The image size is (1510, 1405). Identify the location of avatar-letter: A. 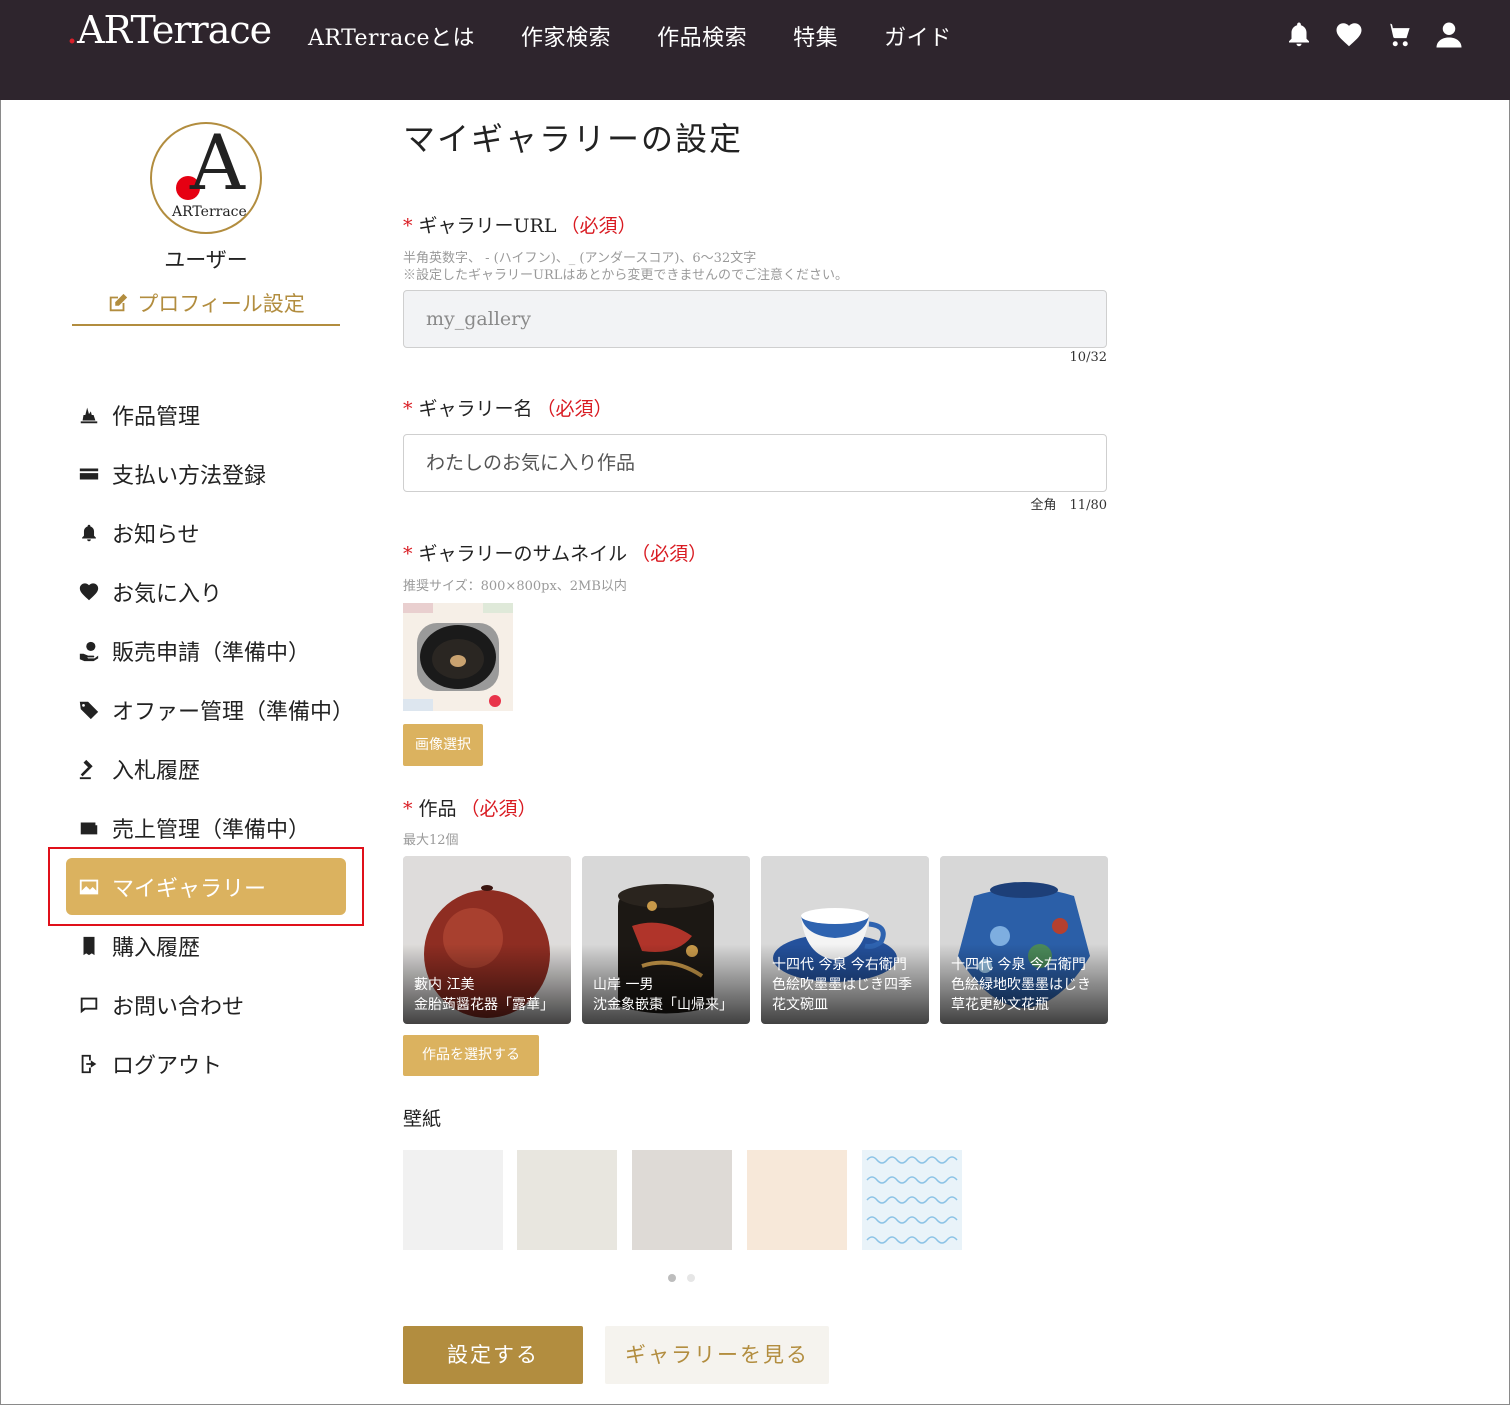
(217, 164).